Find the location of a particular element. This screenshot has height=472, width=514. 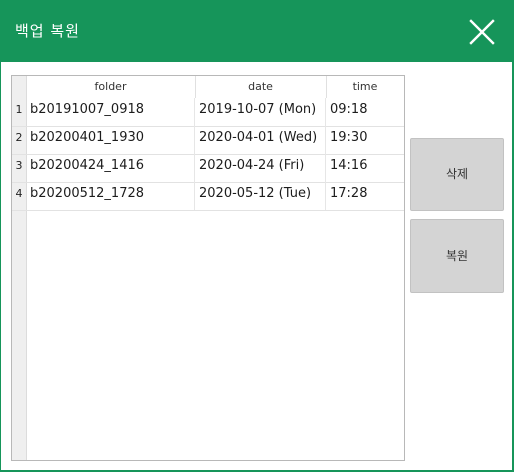

cell-date: 2020-05-12 (Tue) is located at coordinates (260, 196).